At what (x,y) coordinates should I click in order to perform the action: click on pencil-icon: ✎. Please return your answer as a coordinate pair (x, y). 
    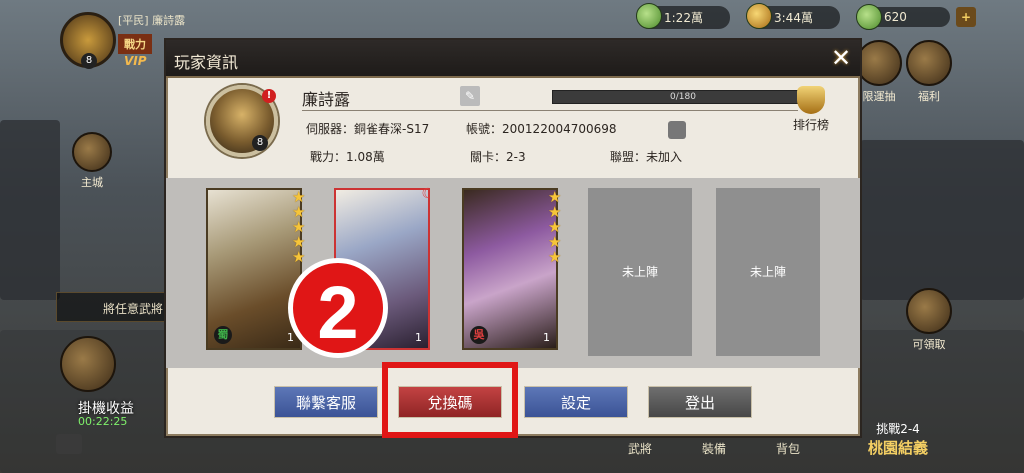
    Looking at the image, I should click on (470, 96).